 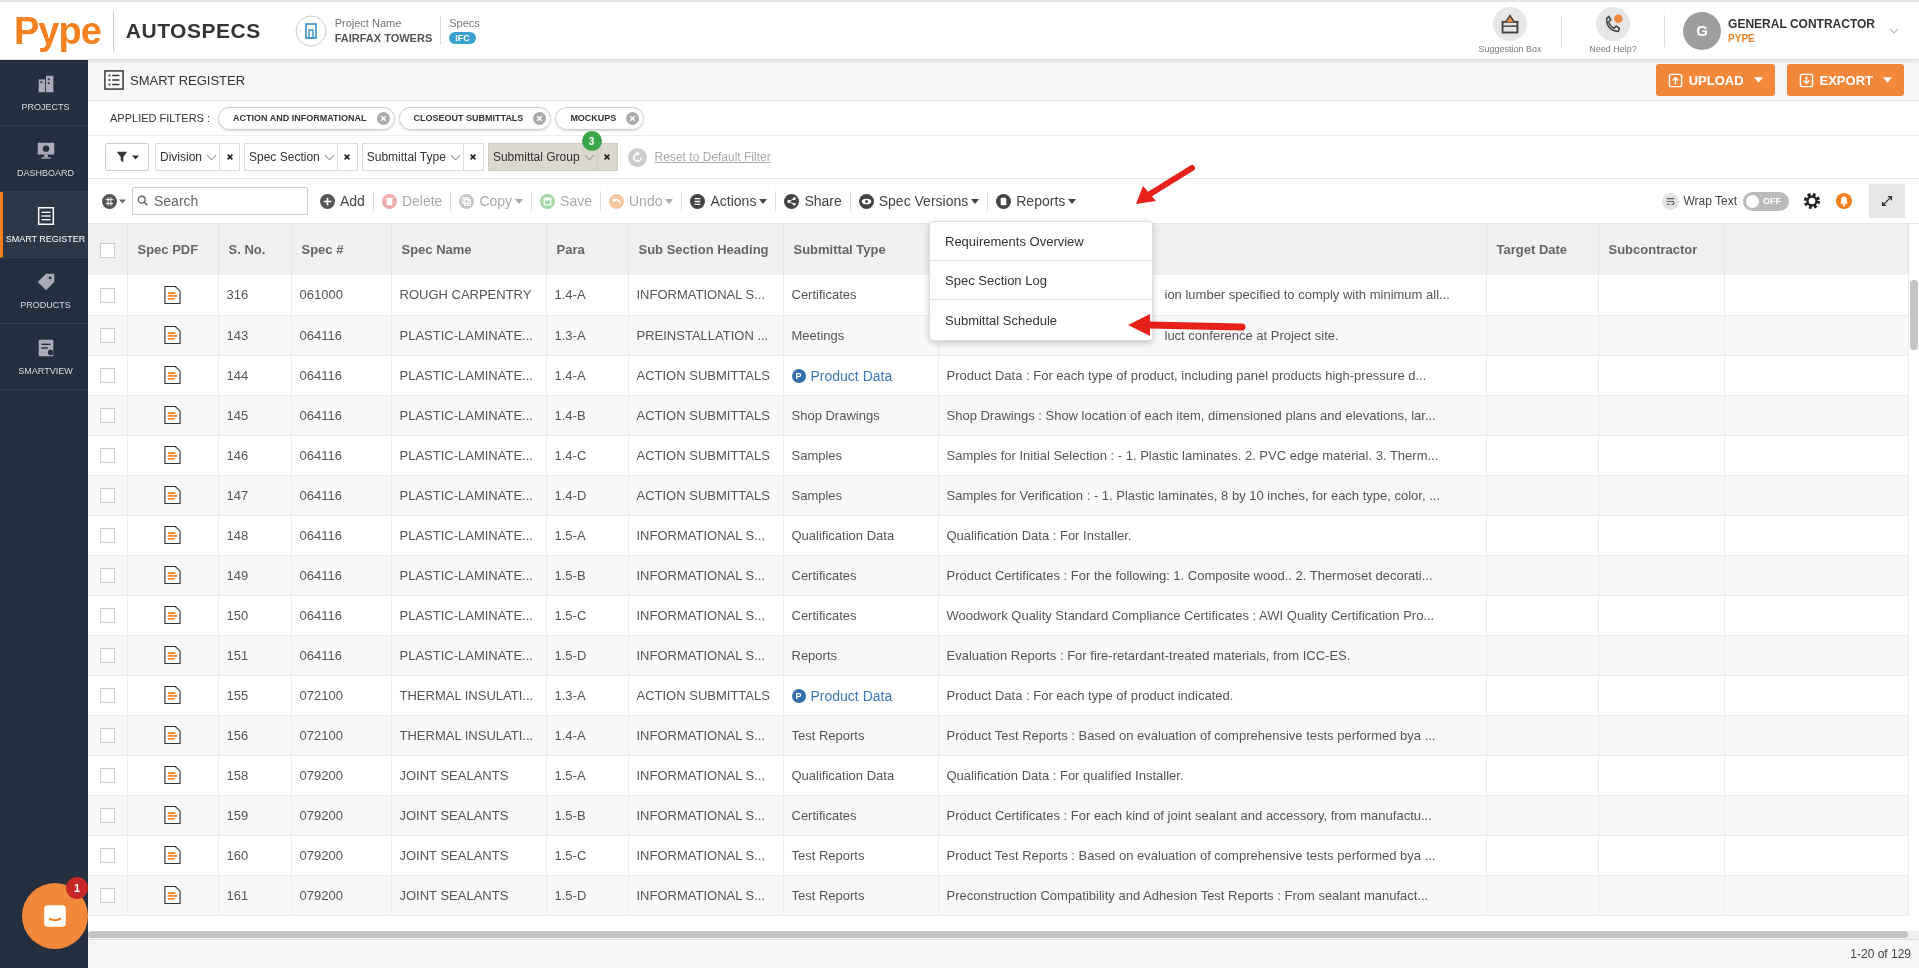 What do you see at coordinates (1844, 201) in the screenshot?
I see `bell-icon` at bounding box center [1844, 201].